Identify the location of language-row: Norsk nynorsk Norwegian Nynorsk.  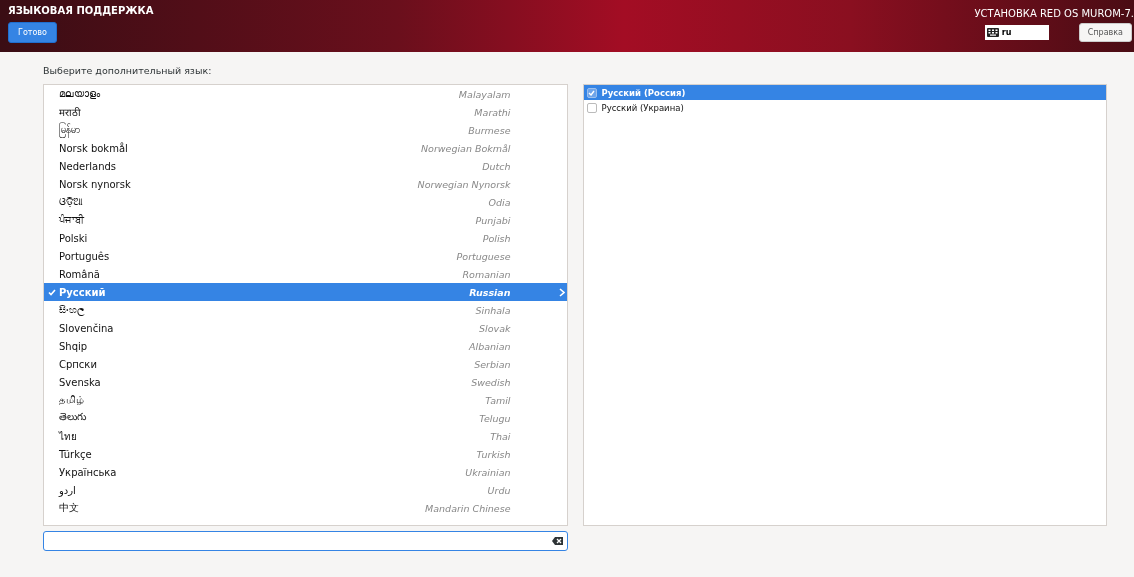
(305, 184).